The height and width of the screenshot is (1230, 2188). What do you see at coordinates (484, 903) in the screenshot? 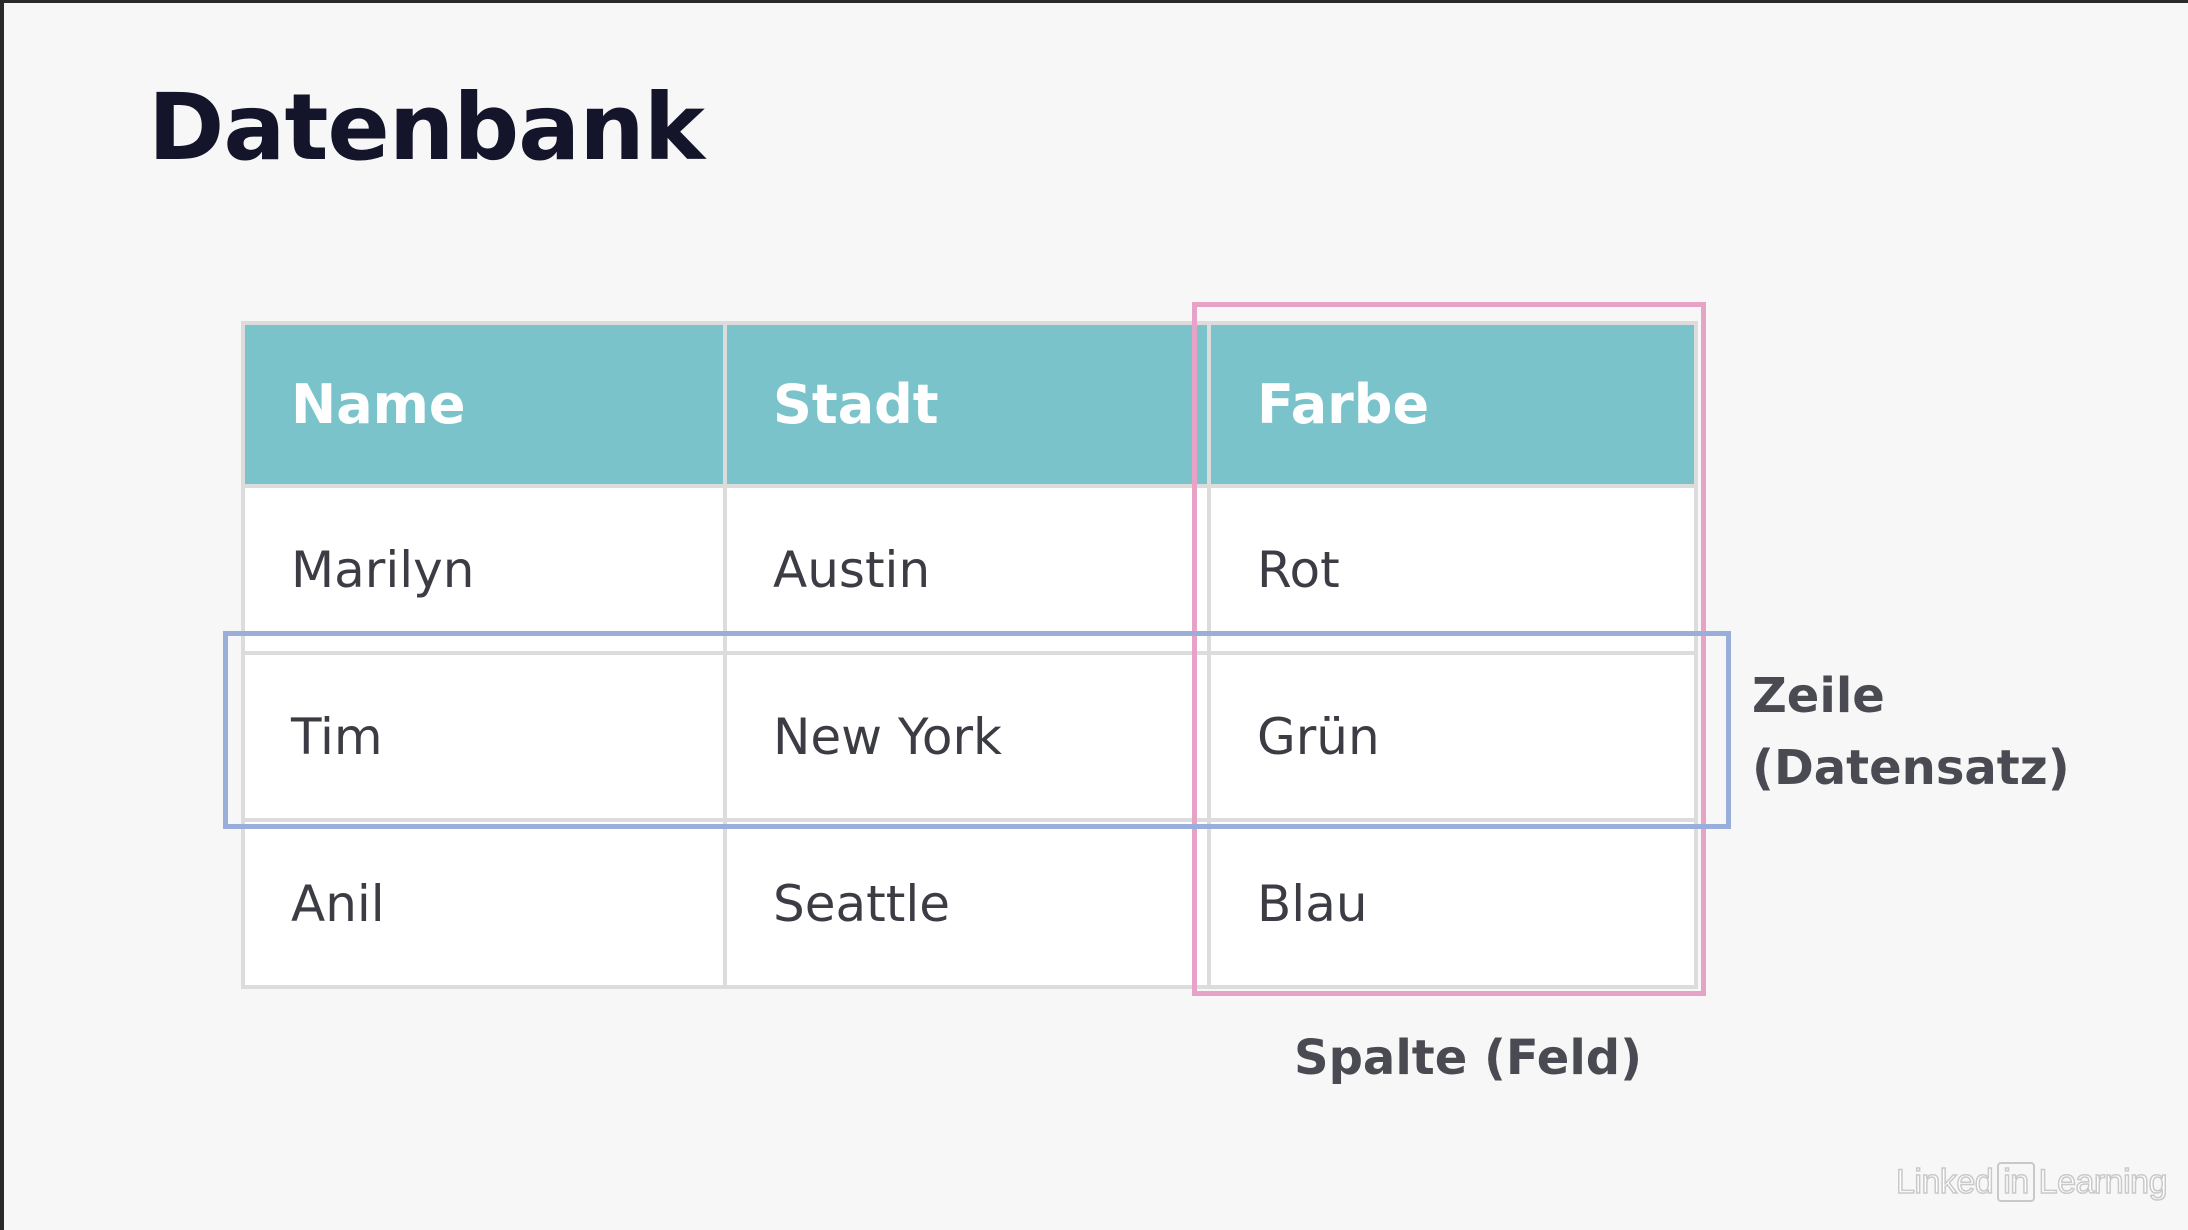
I see `table-cell: Anil` at bounding box center [484, 903].